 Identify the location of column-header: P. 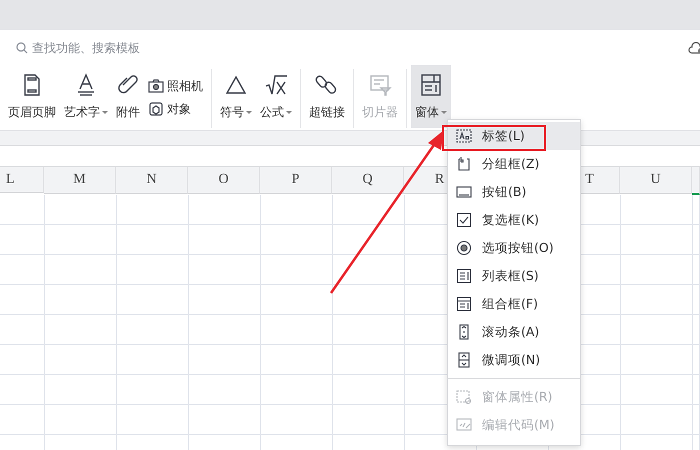
(296, 180).